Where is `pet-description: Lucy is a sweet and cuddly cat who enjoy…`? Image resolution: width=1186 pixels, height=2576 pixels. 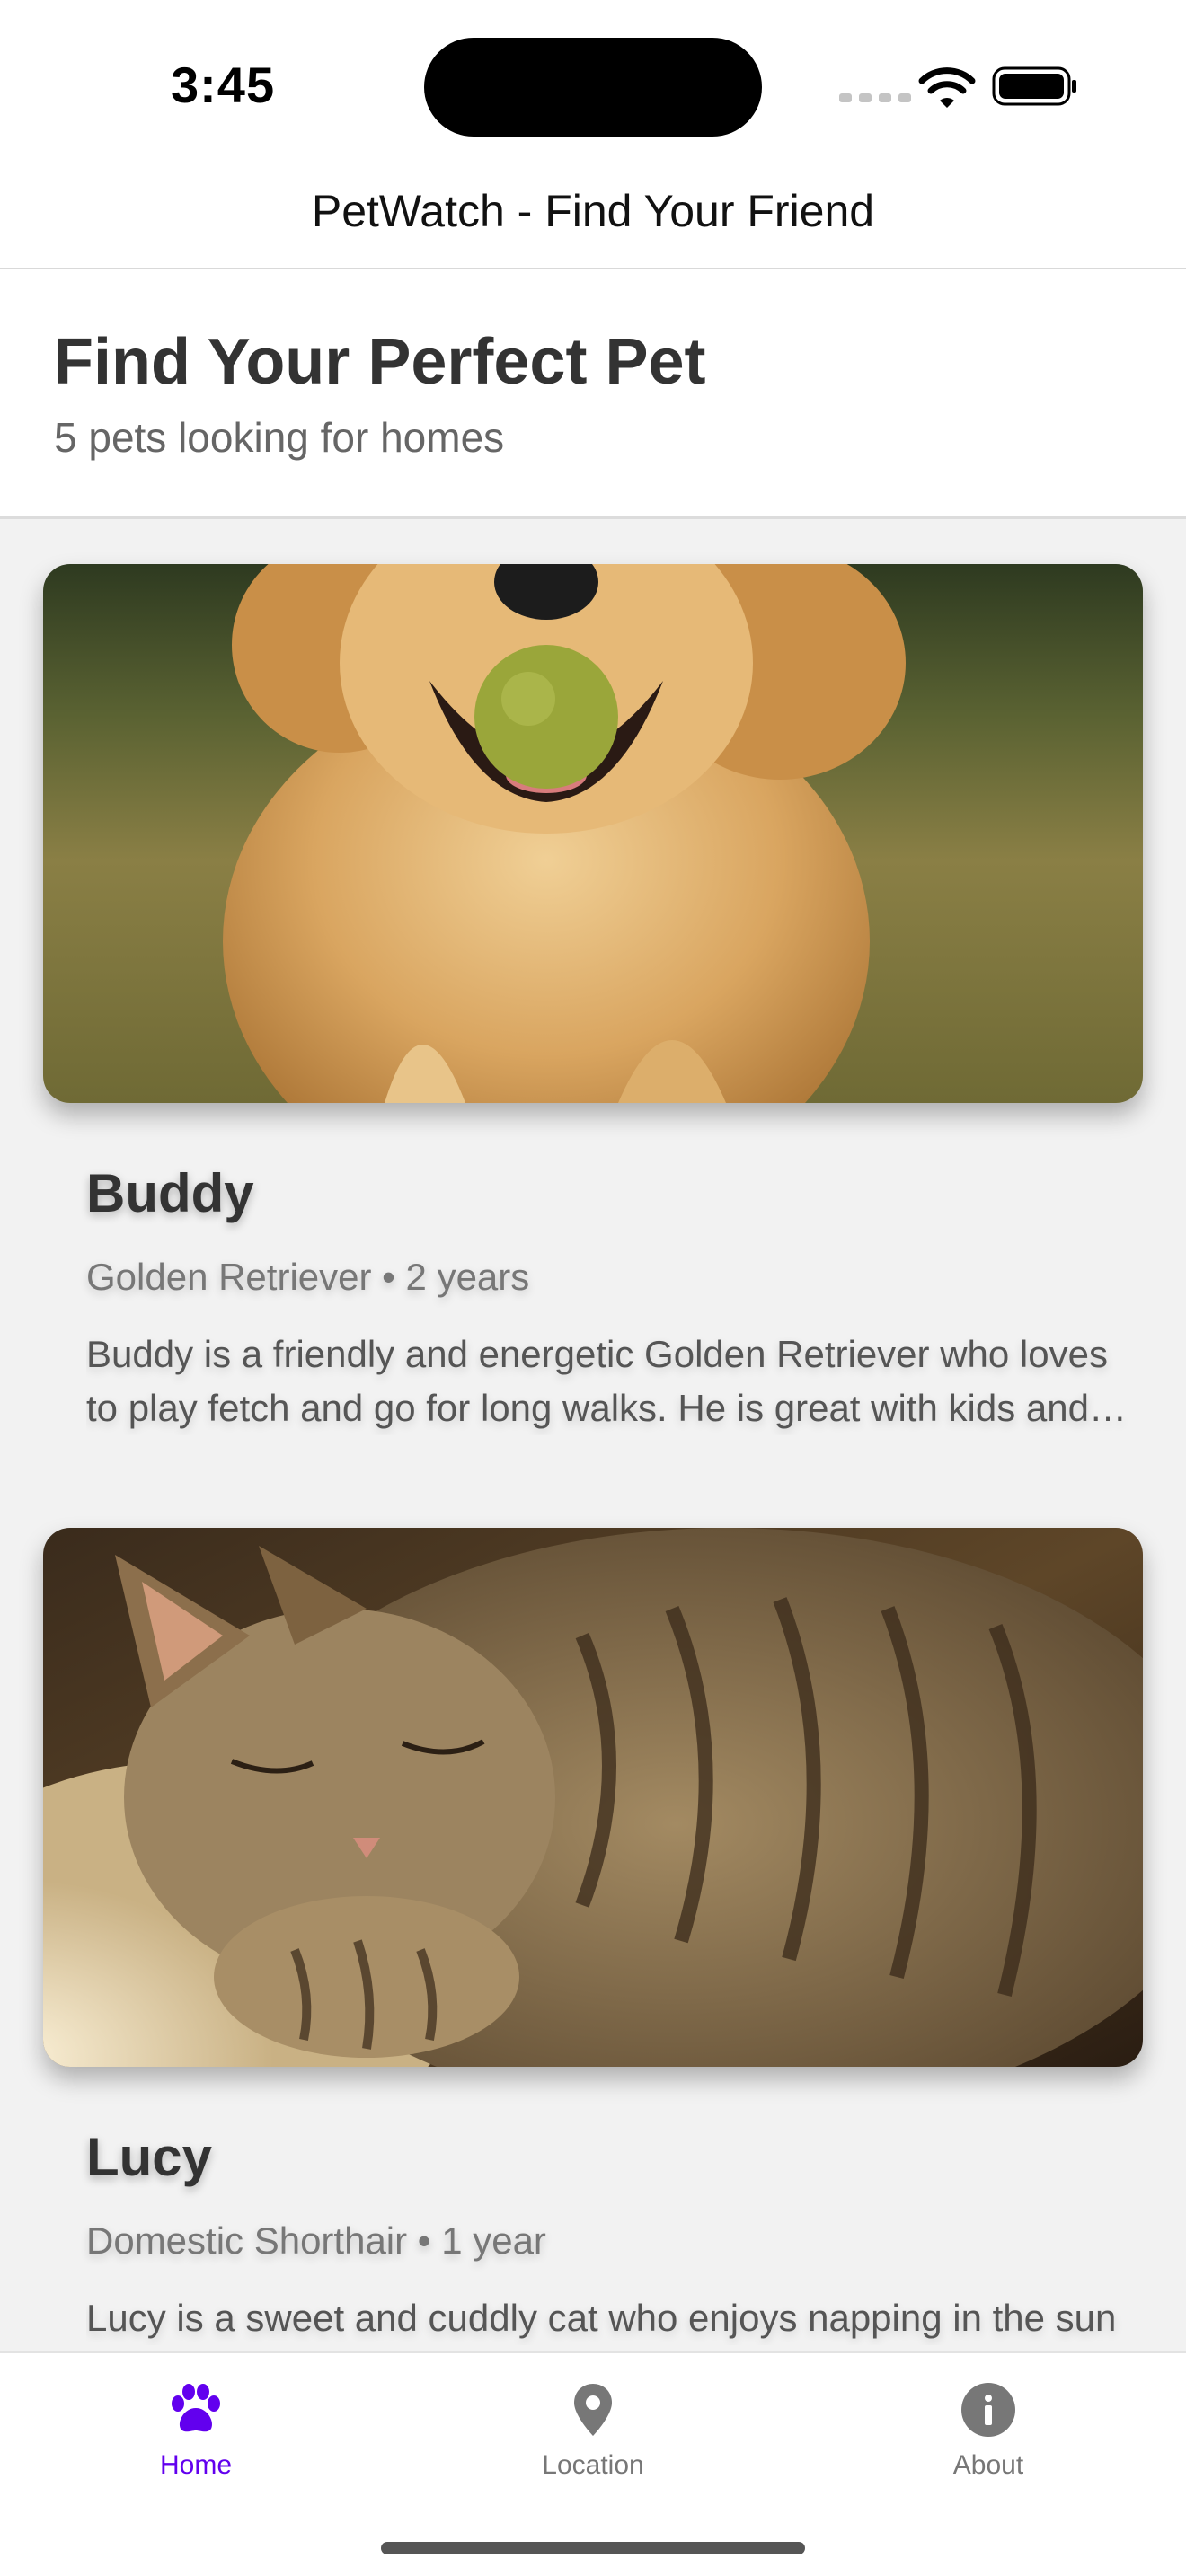
pet-description: Lucy is a sweet and cuddly cat who enjoy… is located at coordinates (601, 2318).